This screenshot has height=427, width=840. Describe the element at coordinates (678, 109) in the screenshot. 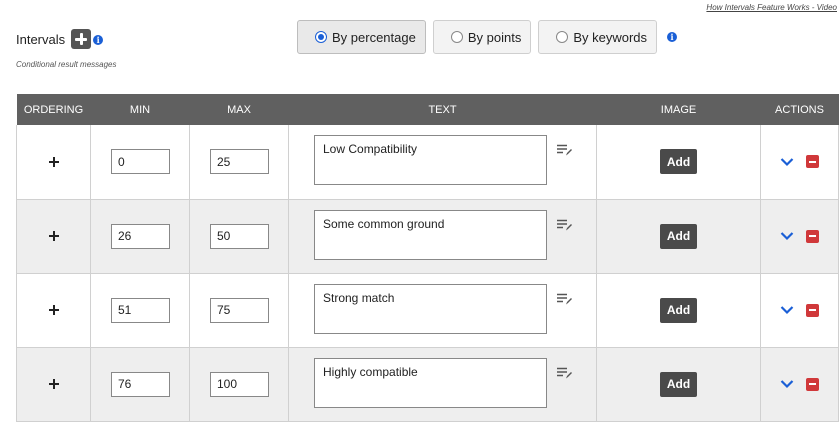

I see `column-header-image: IMAGE` at that location.